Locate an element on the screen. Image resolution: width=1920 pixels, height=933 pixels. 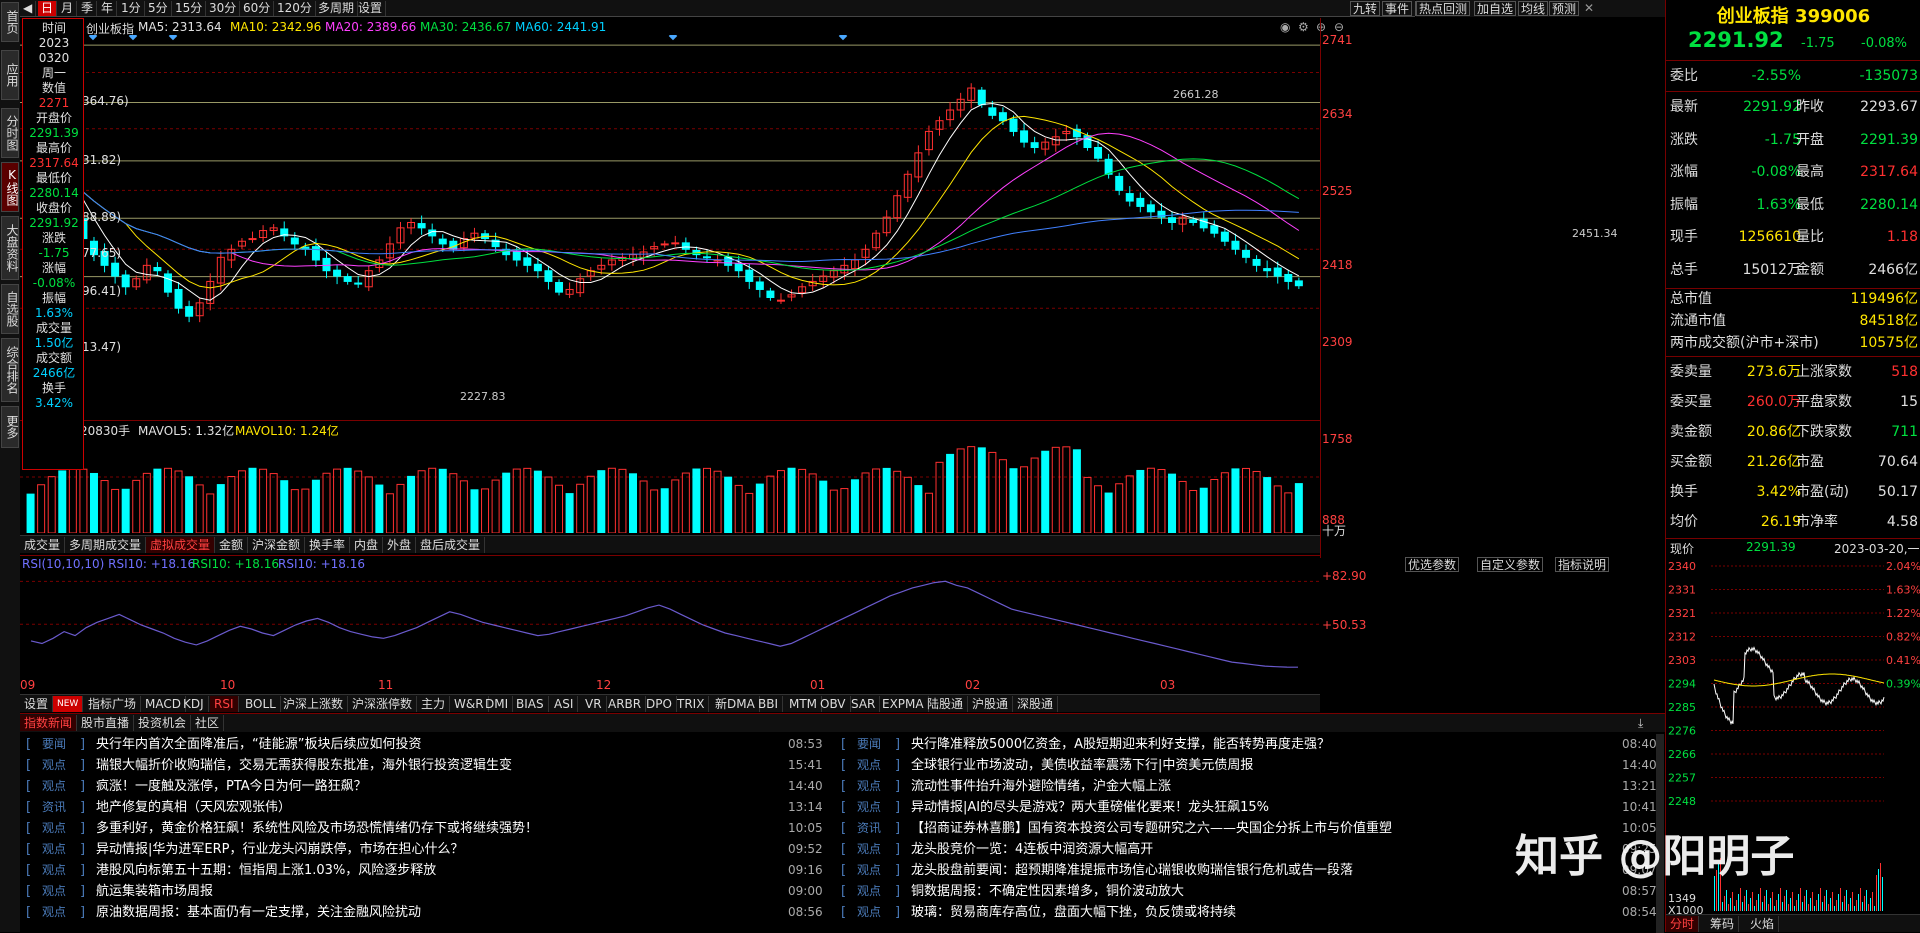
news-item: [ 观点] 原油数据周报：基本面仍有一定支撑，关注金融风险扰动 08:56 is located at coordinates (425, 912).